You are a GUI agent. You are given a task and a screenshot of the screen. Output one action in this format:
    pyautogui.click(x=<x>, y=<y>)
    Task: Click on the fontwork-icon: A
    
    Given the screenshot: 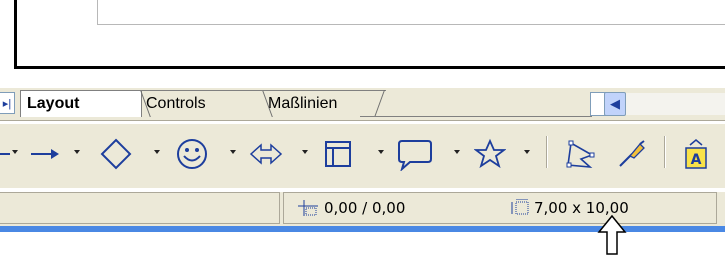 What is the action you would take?
    pyautogui.click(x=696, y=154)
    